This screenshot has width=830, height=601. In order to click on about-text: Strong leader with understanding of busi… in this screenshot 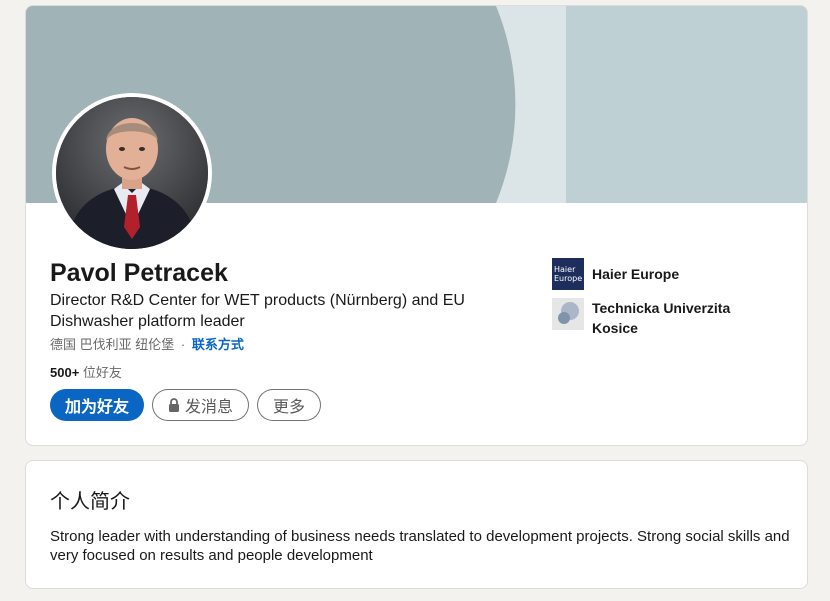, I will do `click(420, 546)`.